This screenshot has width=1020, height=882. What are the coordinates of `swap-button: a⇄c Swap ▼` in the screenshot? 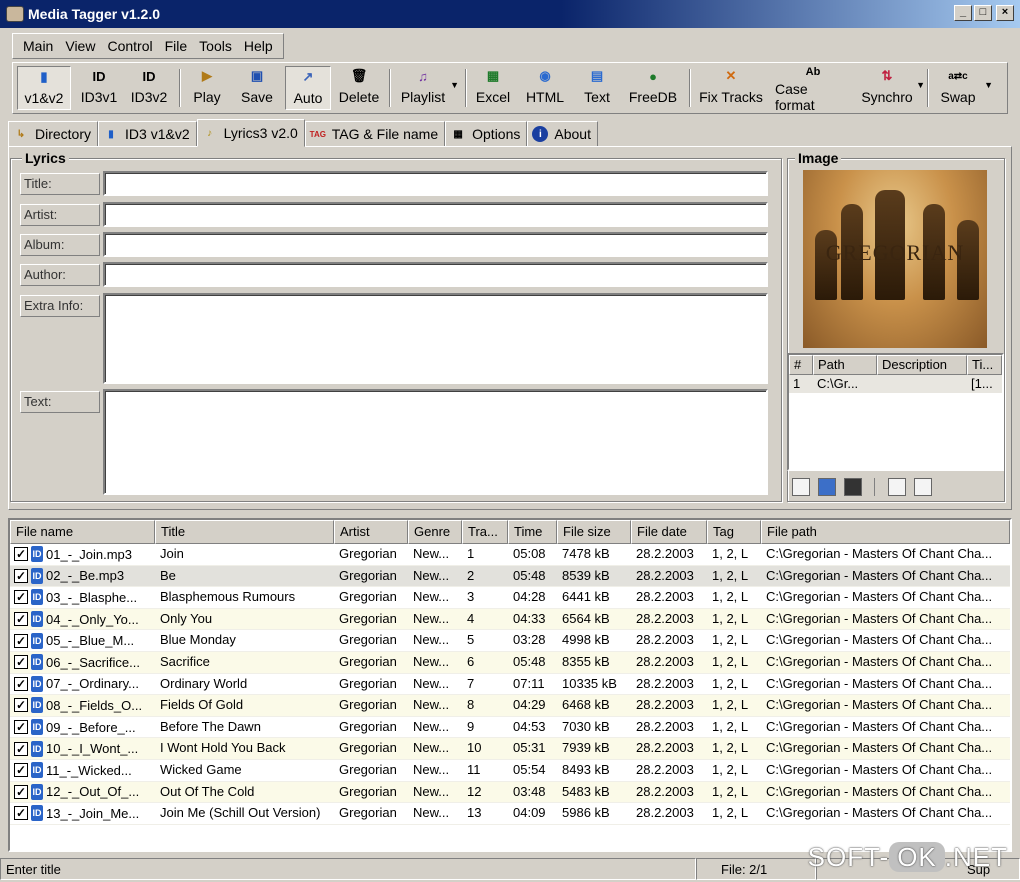 It's located at (964, 88).